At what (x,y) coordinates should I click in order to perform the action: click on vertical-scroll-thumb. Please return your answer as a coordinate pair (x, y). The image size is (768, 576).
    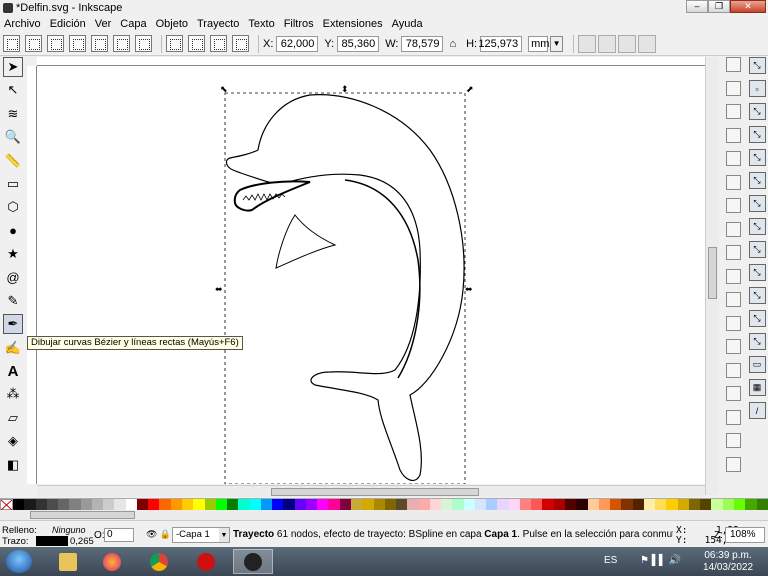
    Looking at the image, I should click on (712, 273).